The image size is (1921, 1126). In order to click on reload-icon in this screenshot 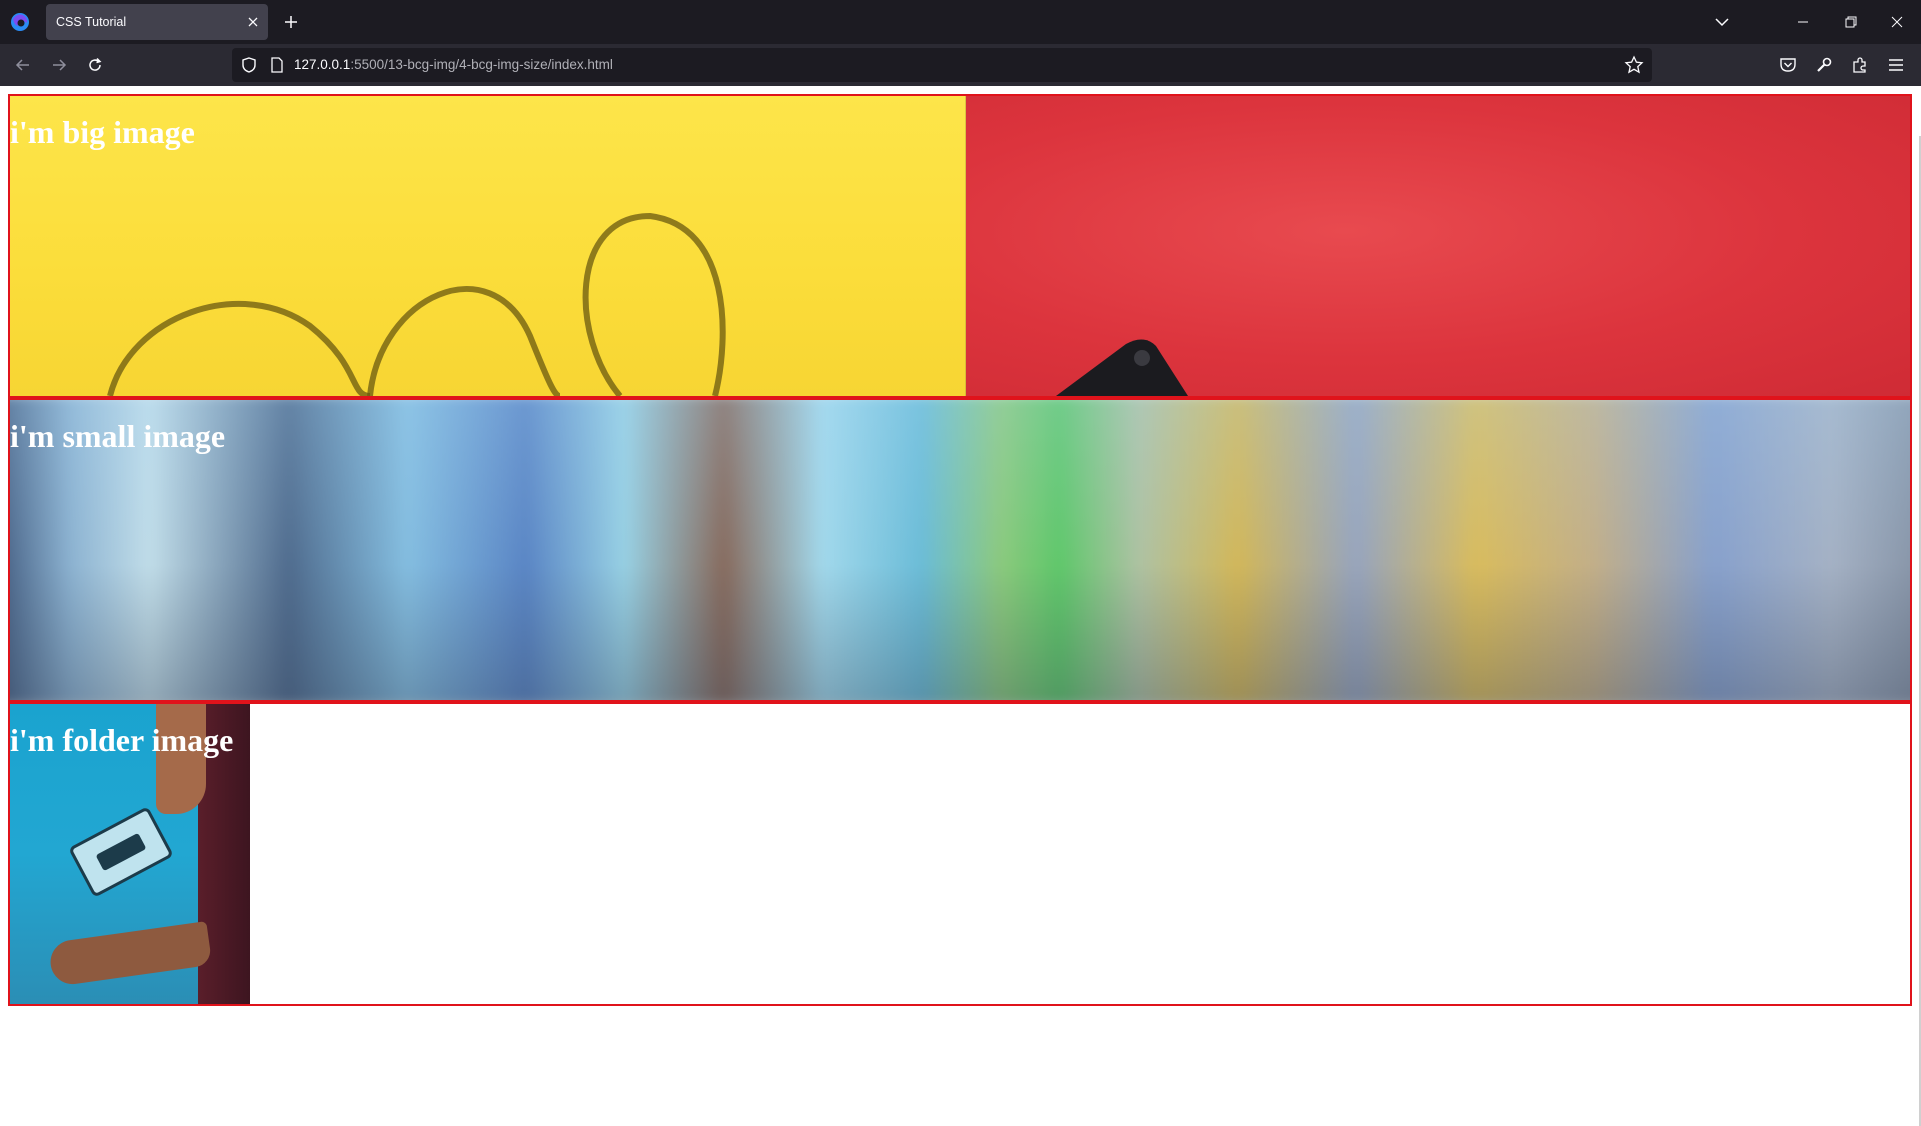, I will do `click(95, 65)`.